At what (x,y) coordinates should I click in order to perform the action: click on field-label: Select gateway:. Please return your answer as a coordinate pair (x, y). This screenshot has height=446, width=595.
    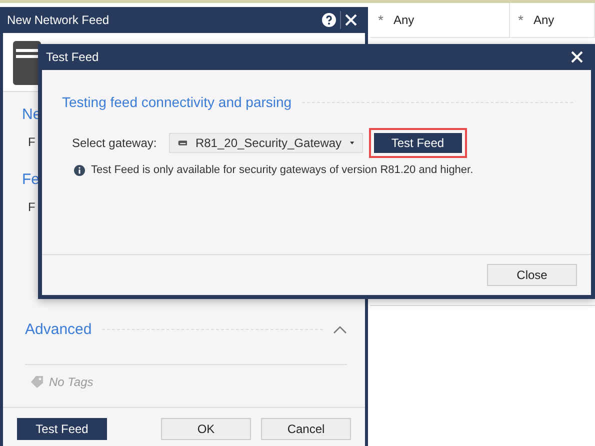
    Looking at the image, I should click on (114, 143).